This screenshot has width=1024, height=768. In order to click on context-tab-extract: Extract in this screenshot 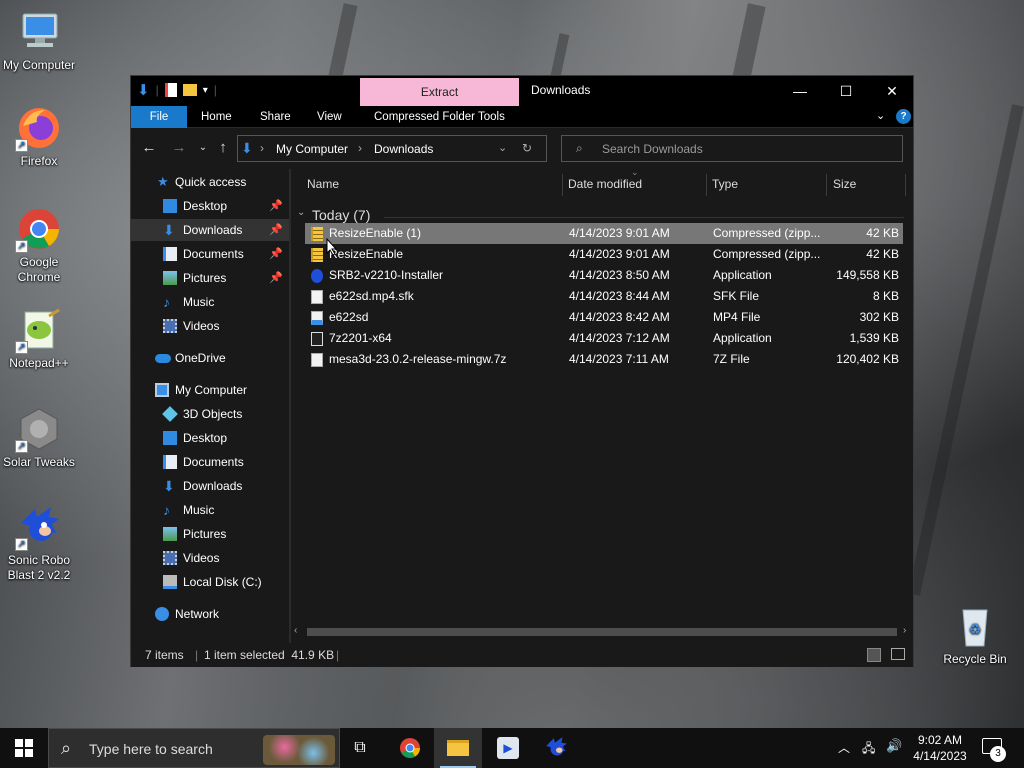, I will do `click(439, 92)`.